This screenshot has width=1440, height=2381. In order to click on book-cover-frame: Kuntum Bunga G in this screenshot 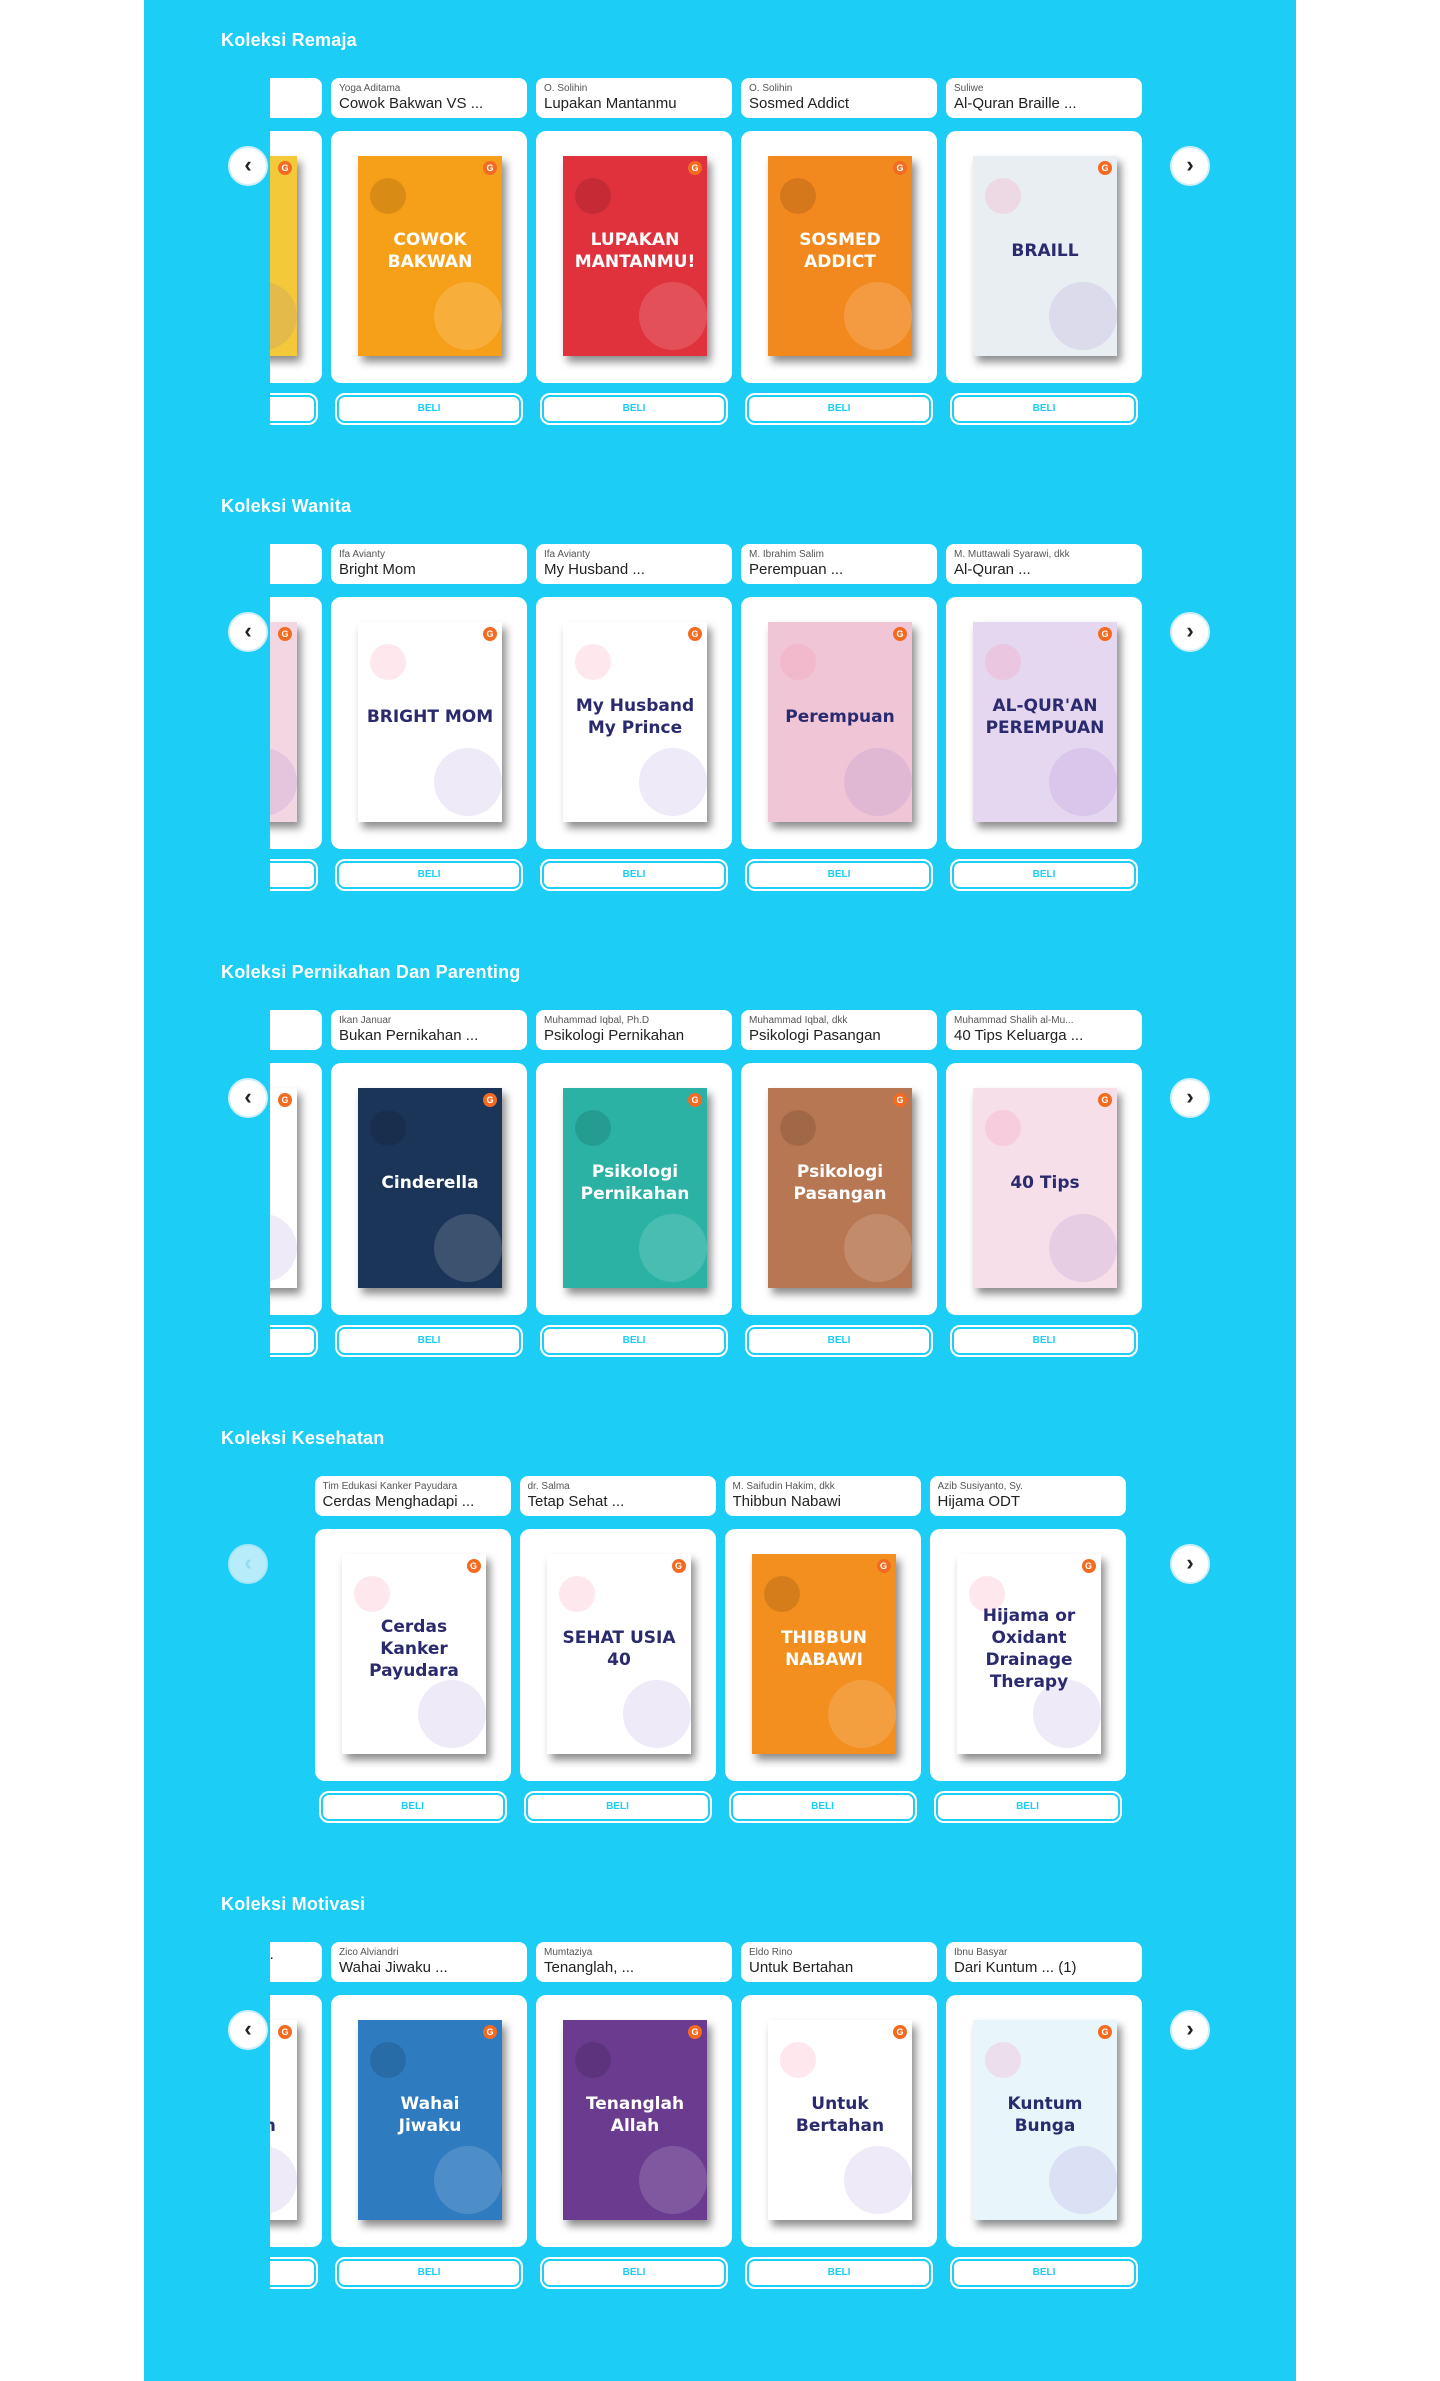, I will do `click(1044, 2121)`.